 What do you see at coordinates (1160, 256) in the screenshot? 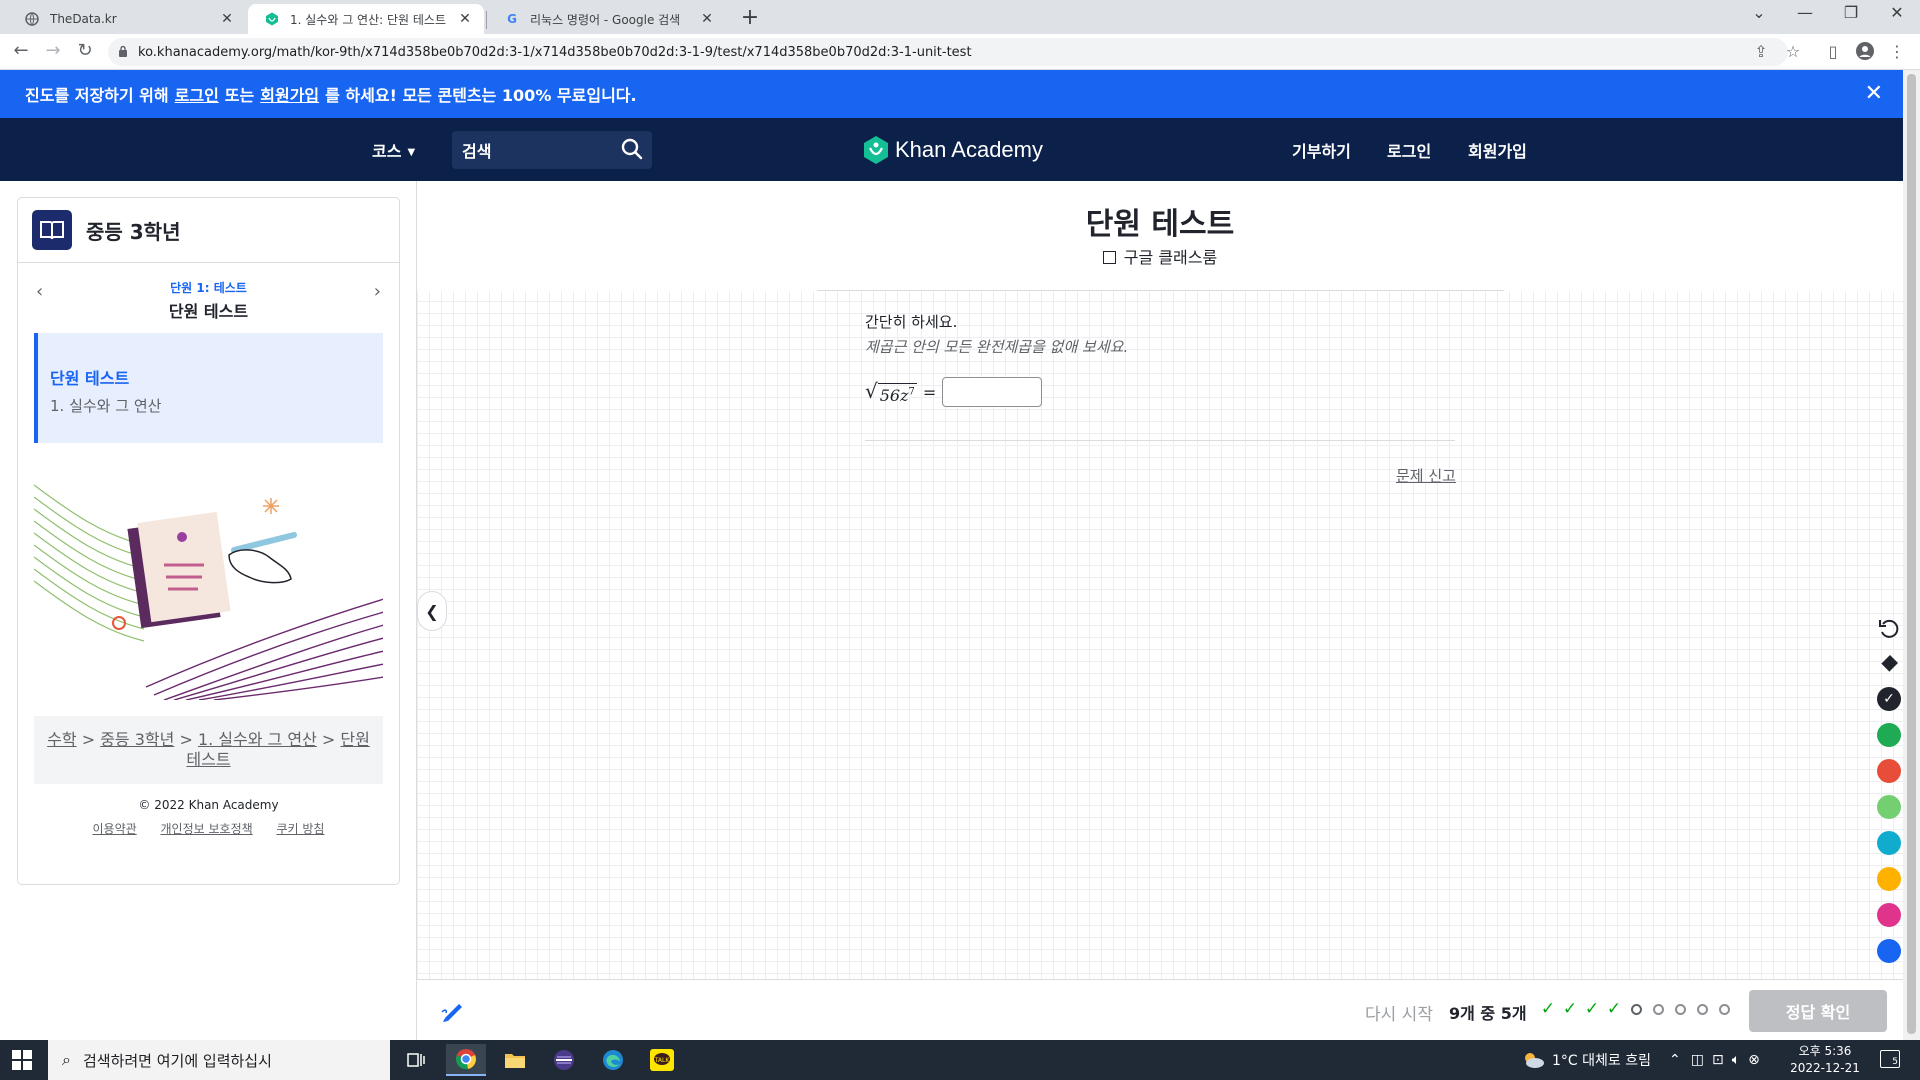
I see `google-classroom-button: 구글 클래스룸` at bounding box center [1160, 256].